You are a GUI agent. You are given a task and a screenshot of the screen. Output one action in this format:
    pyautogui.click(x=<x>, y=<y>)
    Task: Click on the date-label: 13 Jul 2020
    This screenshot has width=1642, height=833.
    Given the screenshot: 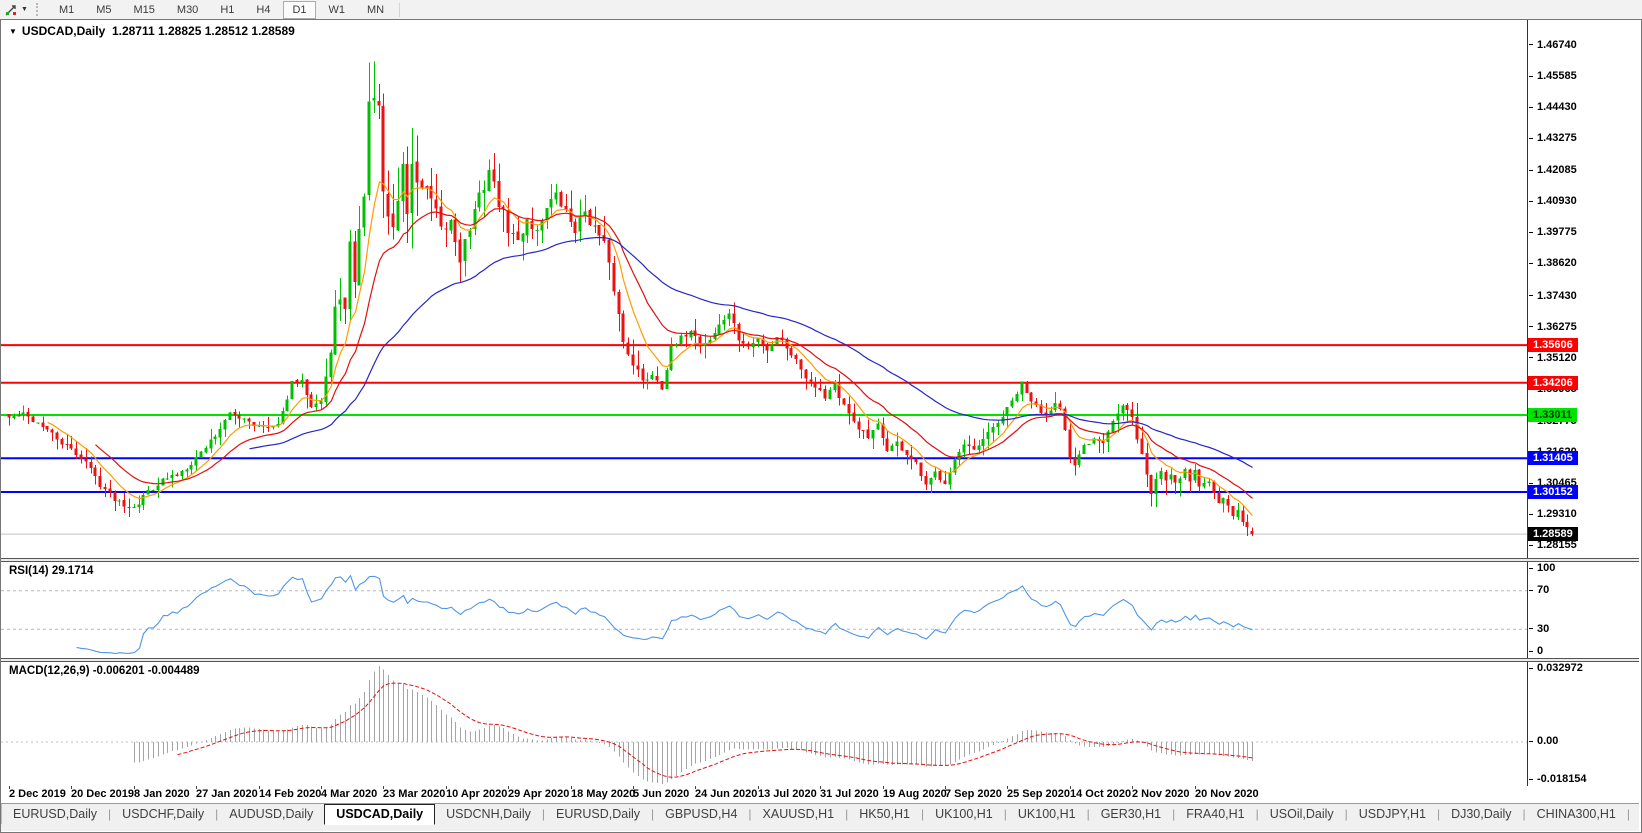 What is the action you would take?
    pyautogui.click(x=787, y=794)
    